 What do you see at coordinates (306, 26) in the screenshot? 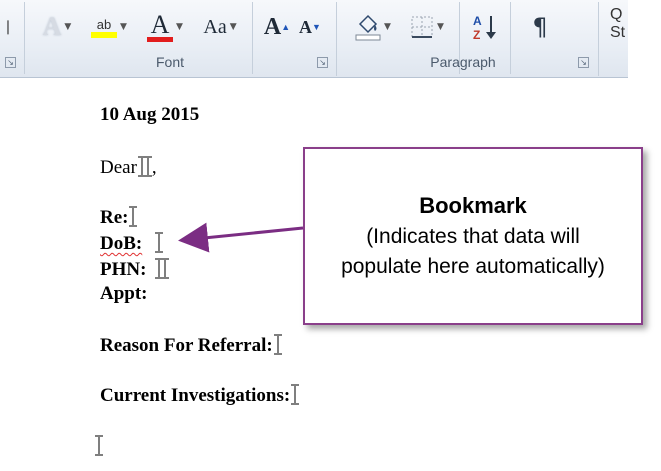
I see `shrink-font-icon: A` at bounding box center [306, 26].